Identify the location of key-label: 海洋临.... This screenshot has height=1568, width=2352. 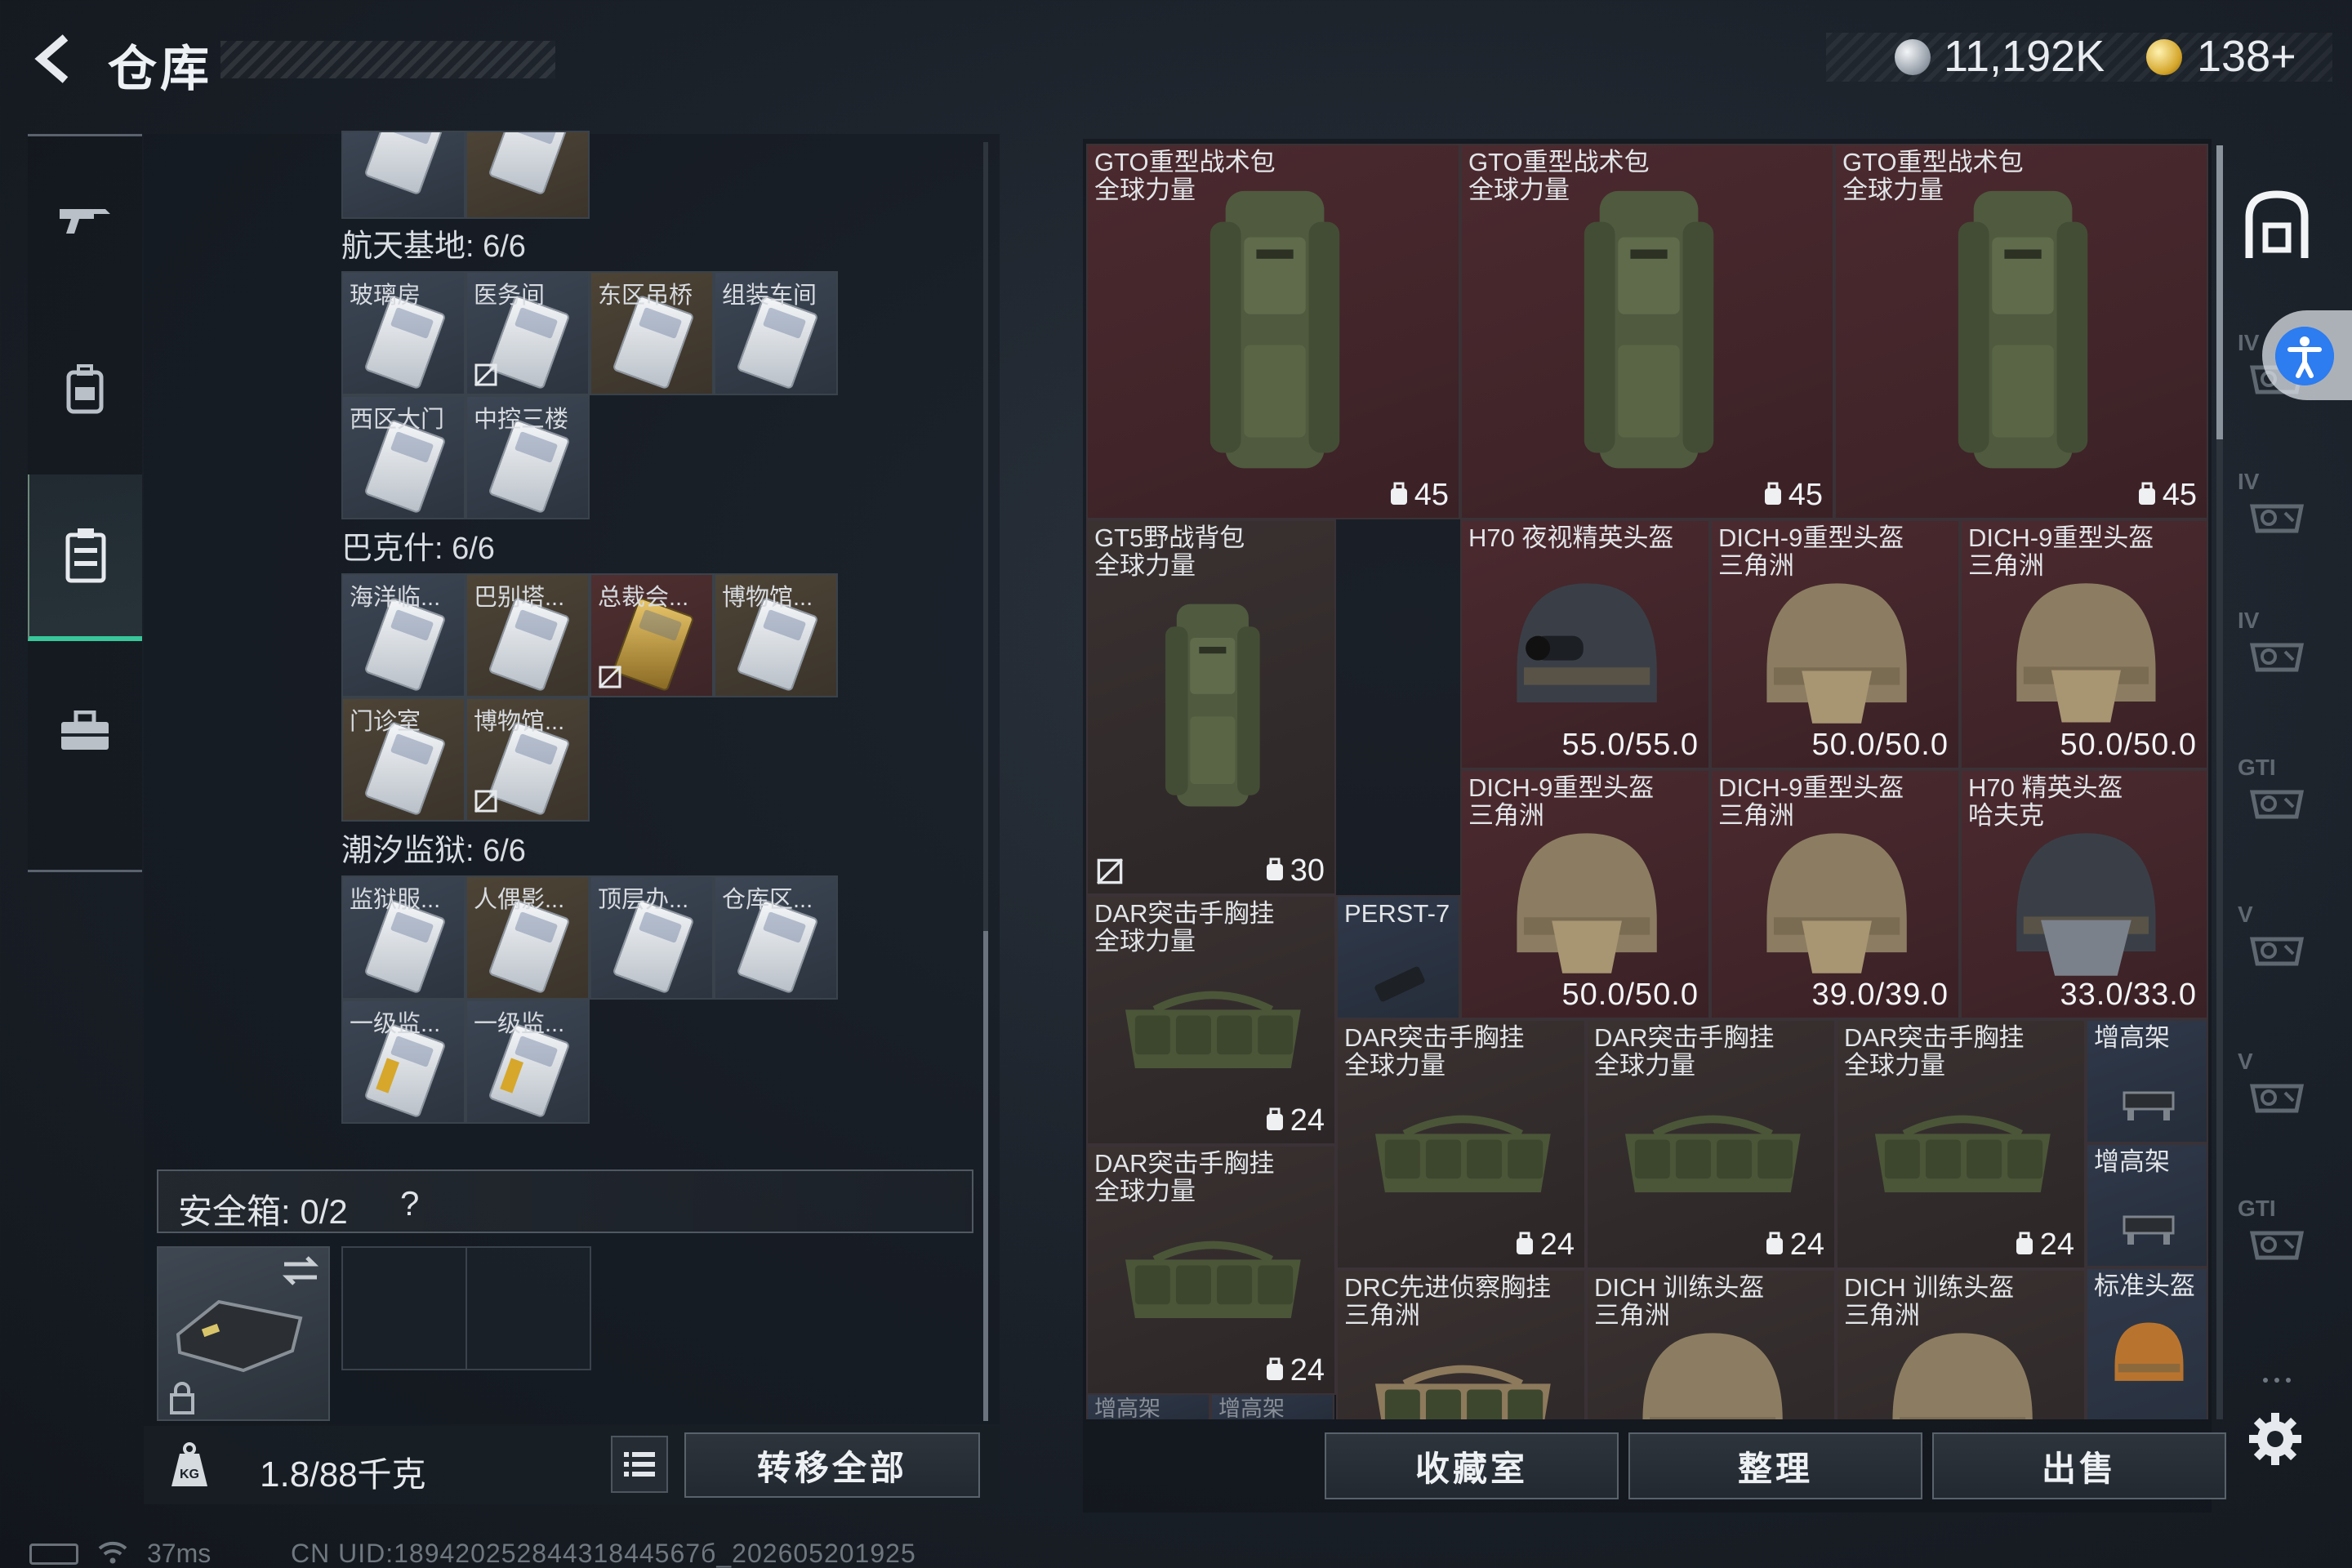
(395, 598).